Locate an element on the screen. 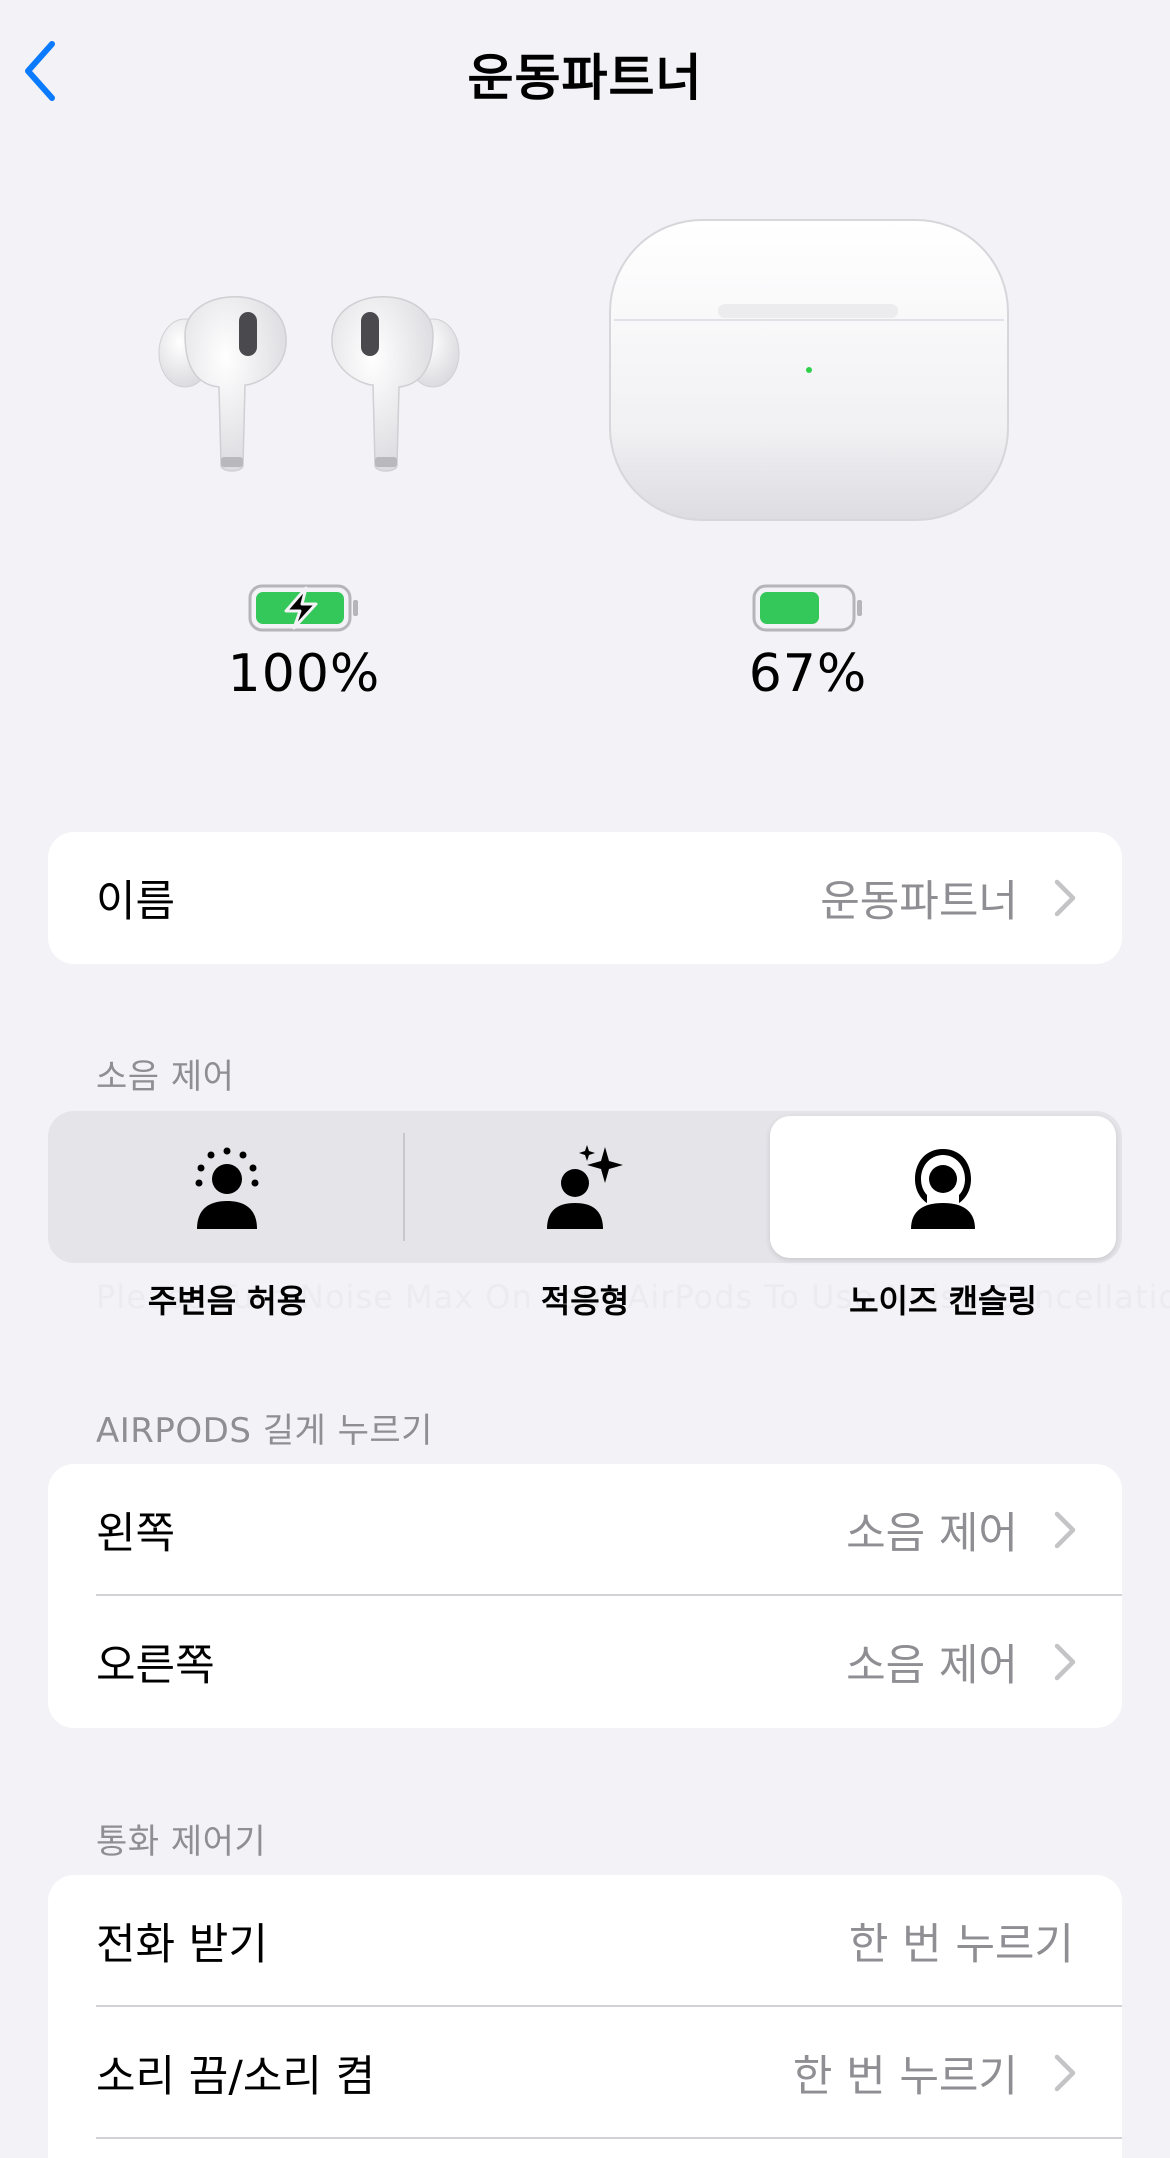 The width and height of the screenshot is (1170, 2158). mute-unmute-row: 소리 끔/소리 켬 한 번 누르기 is located at coordinates (585, 2073).